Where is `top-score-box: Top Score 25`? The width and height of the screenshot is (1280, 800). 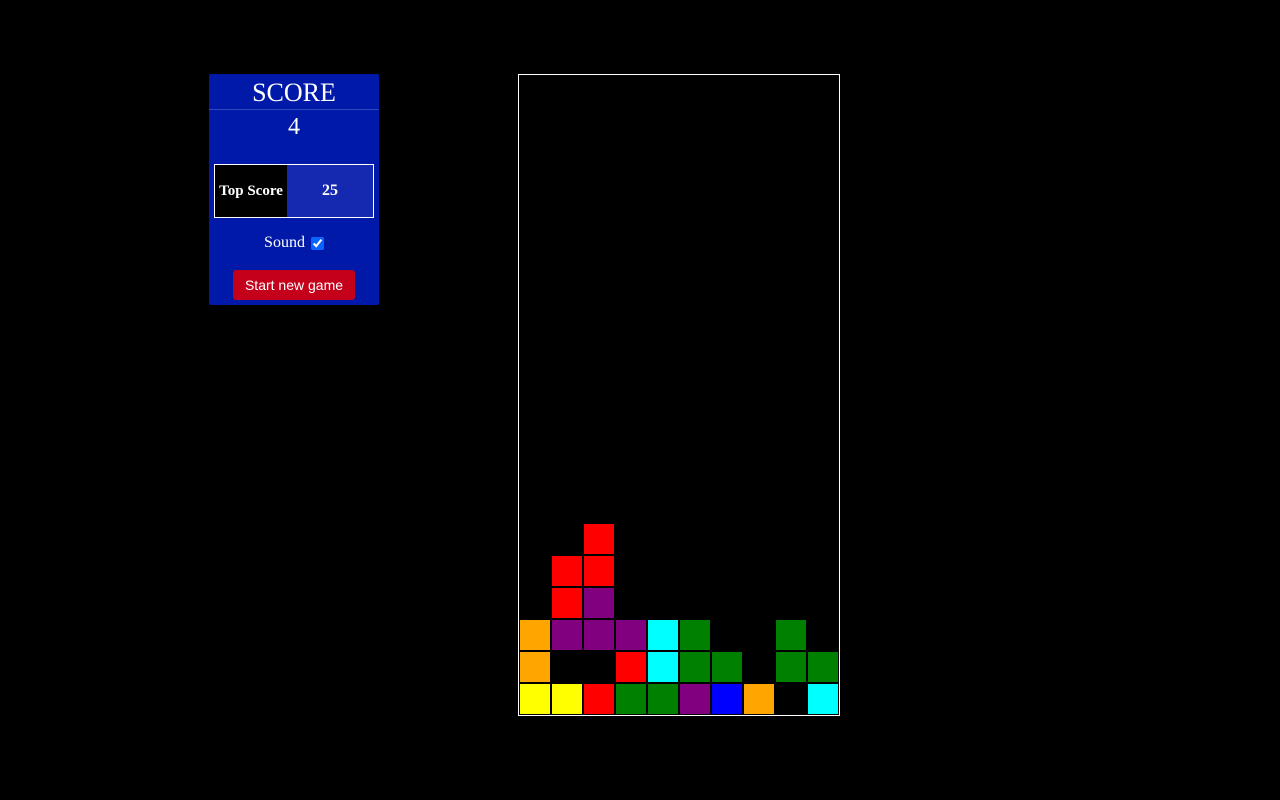 top-score-box: Top Score 25 is located at coordinates (294, 191).